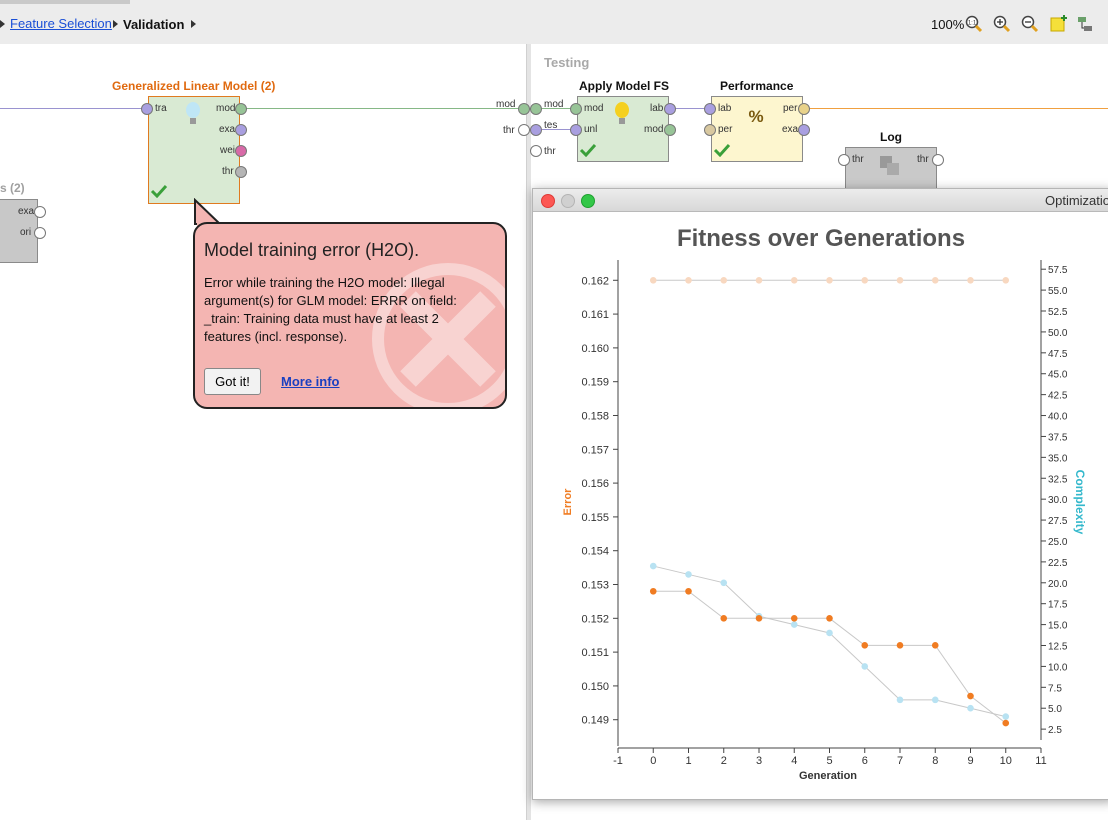 This screenshot has height=820, width=1108. What do you see at coordinates (595, 721) in the screenshot?
I see `y-left-tick-label: 0.149` at bounding box center [595, 721].